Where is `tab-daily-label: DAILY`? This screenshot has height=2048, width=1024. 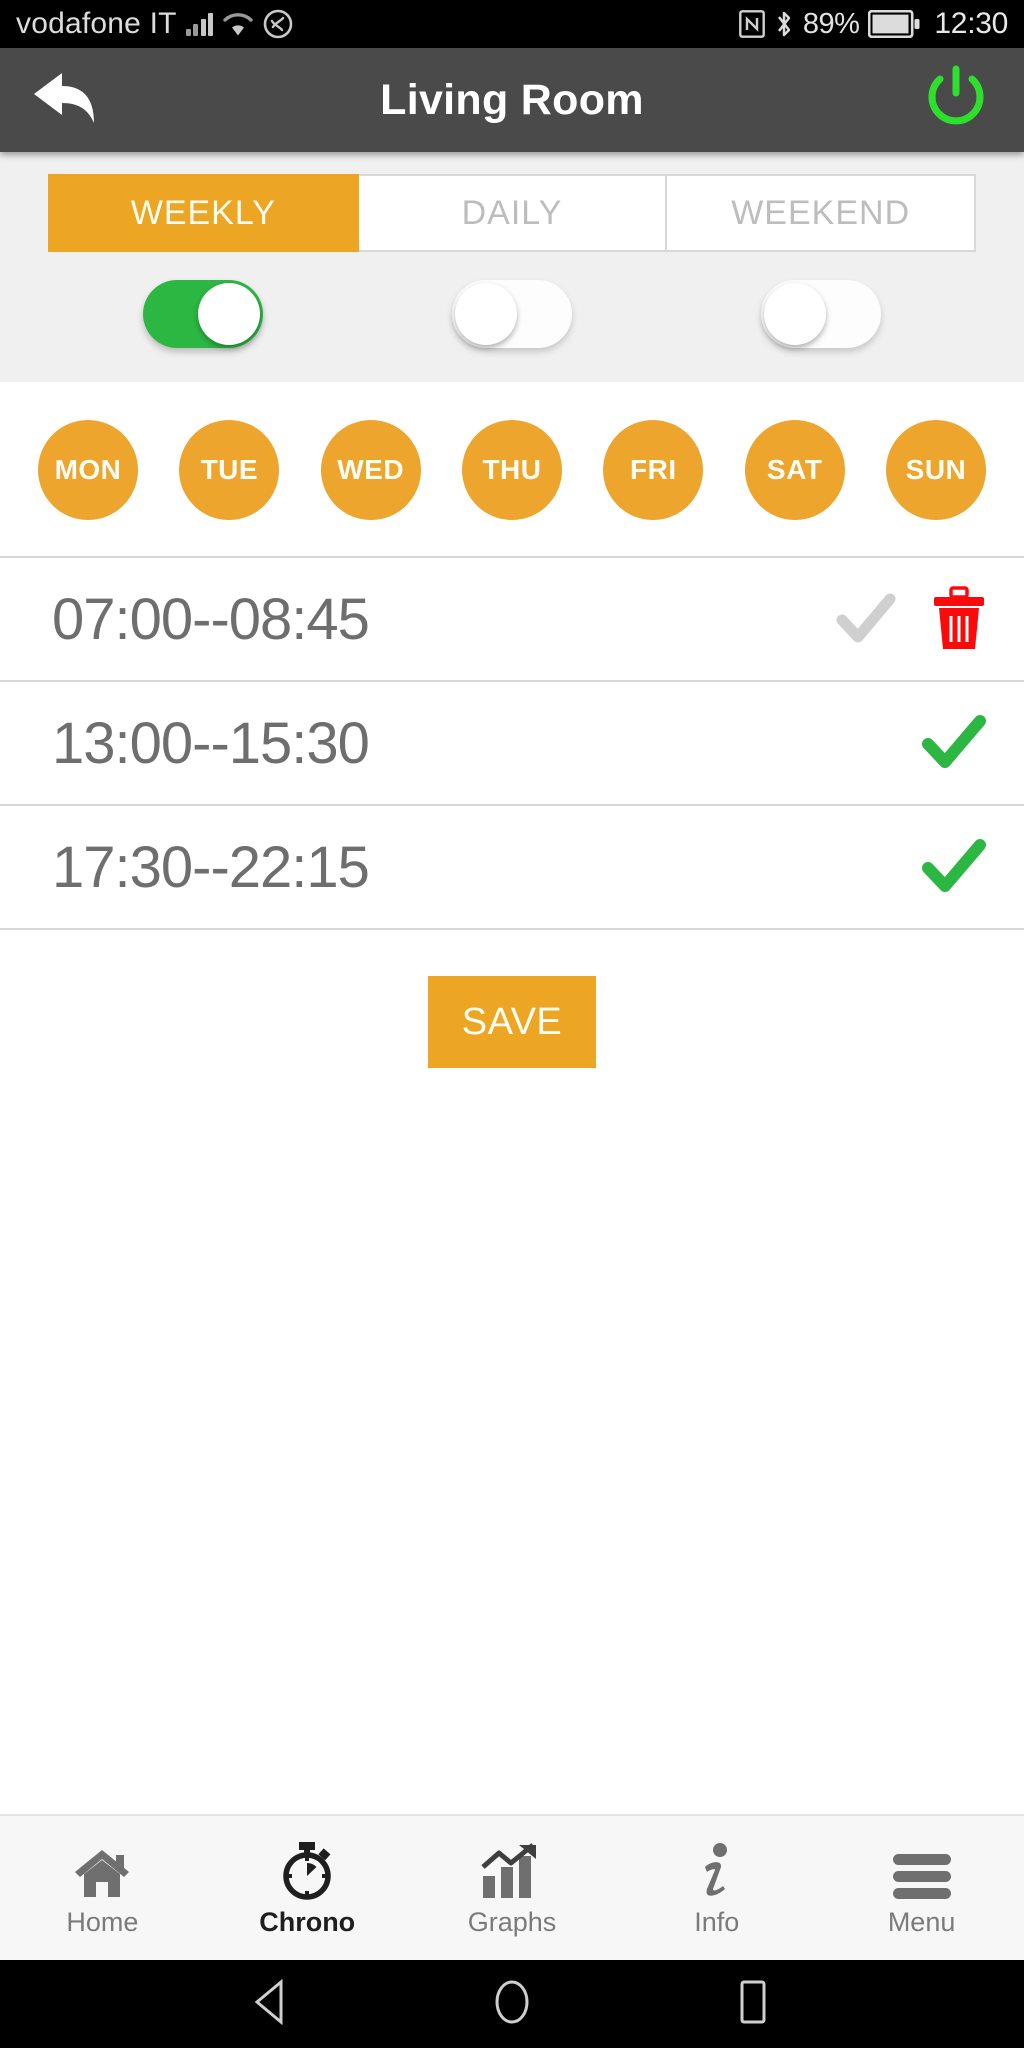 tab-daily-label: DAILY is located at coordinates (512, 212).